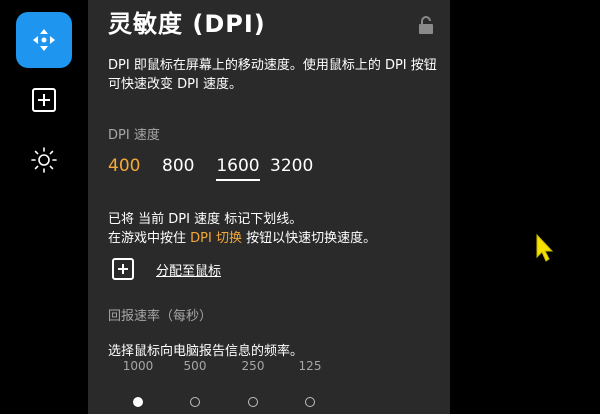 The image size is (600, 414). I want to click on sidebar-item-add, so click(44, 100).